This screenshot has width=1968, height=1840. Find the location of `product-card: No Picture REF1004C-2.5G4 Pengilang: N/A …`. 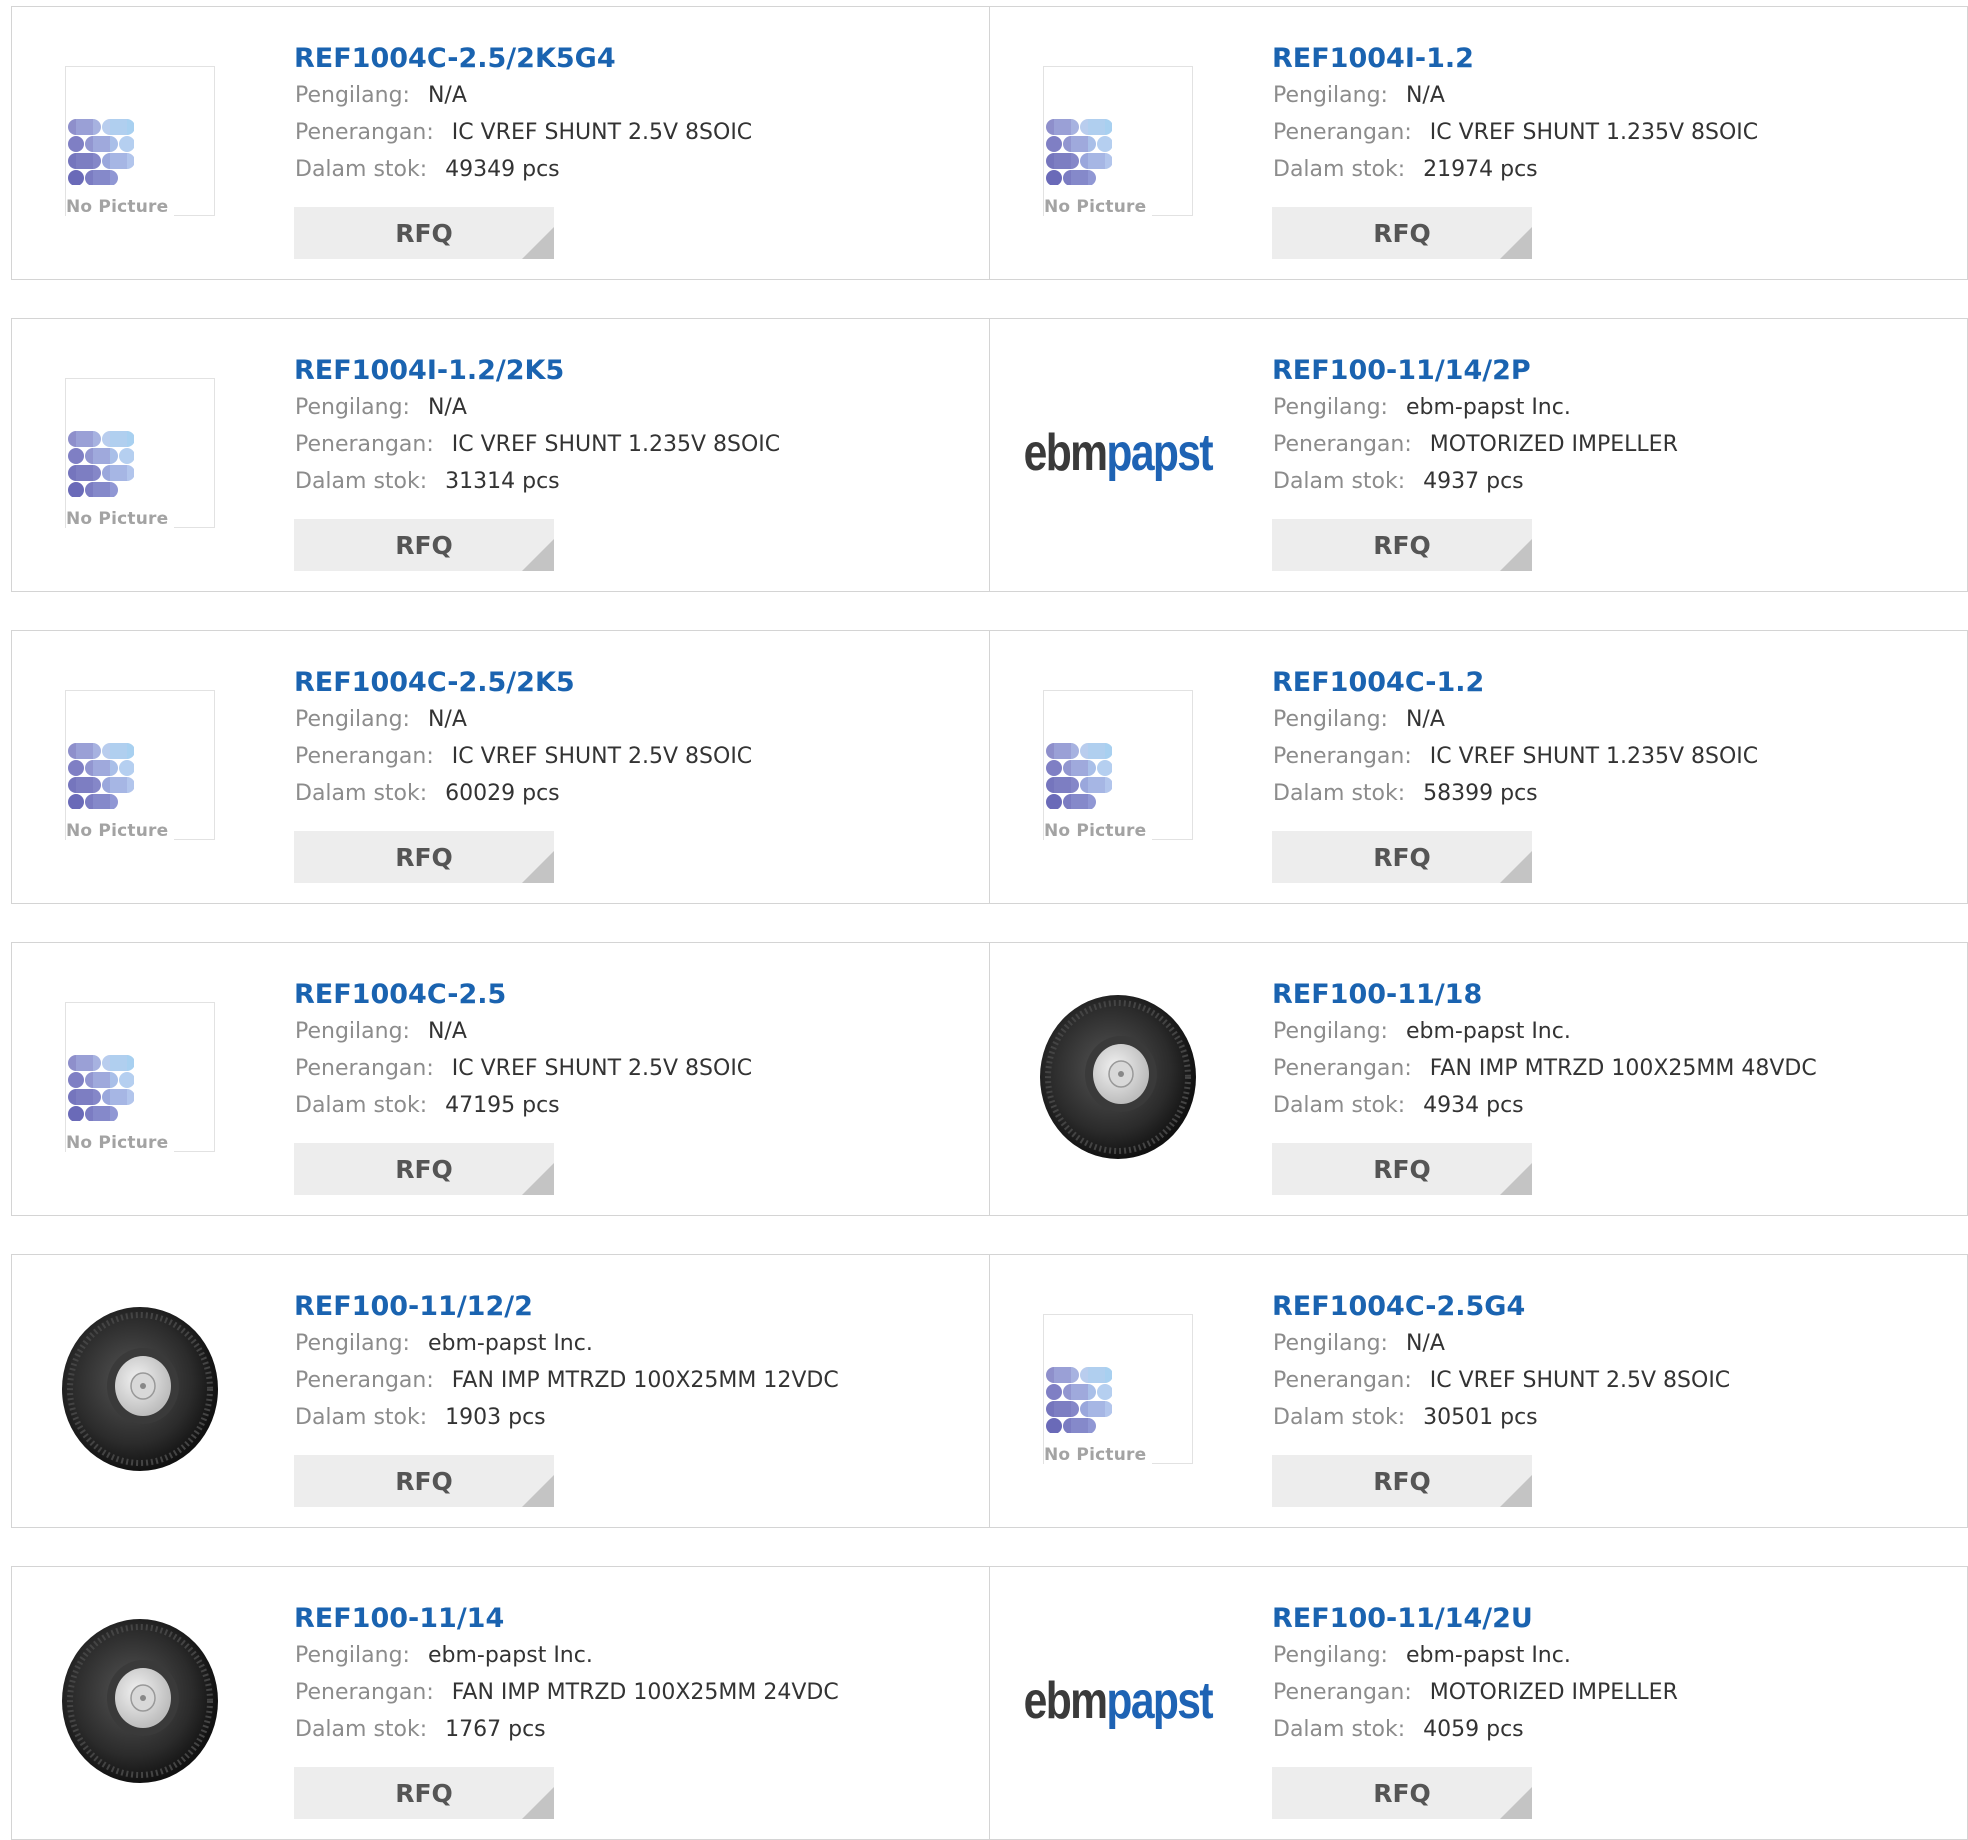

product-card: No Picture REF1004C-2.5G4 Pengilang: N/A … is located at coordinates (1478, 1391).